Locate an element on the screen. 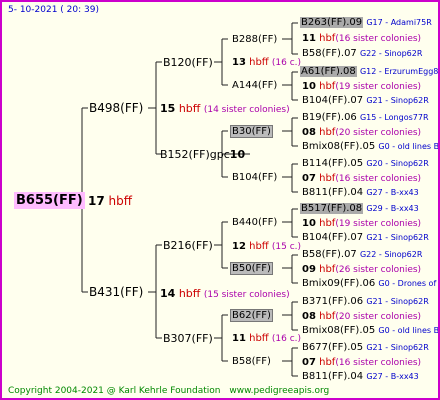 The height and width of the screenshot is (400, 440). gen3-node: B58(FF) is located at coordinates (251, 362).